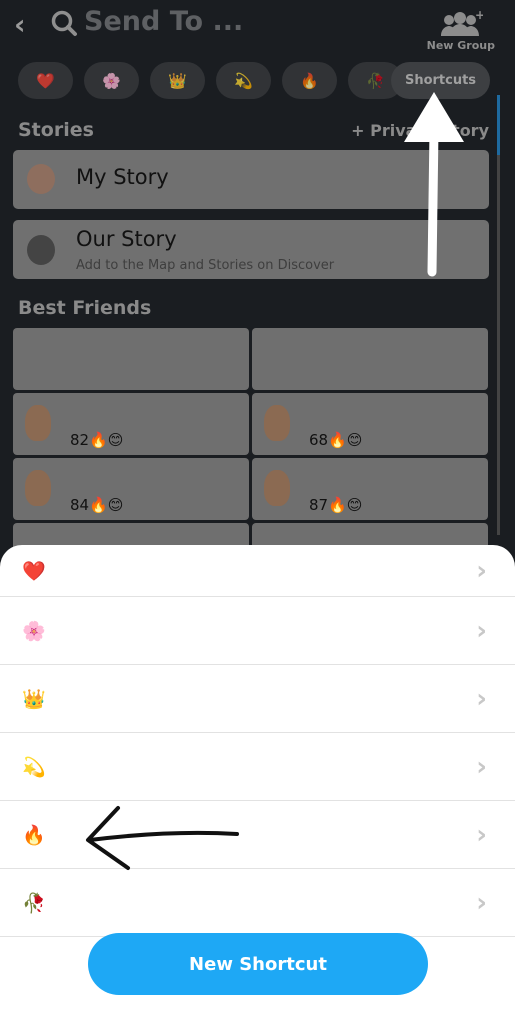 This screenshot has width=515, height=1024. What do you see at coordinates (126, 239) in the screenshot?
I see `our-story-label: Our Story` at bounding box center [126, 239].